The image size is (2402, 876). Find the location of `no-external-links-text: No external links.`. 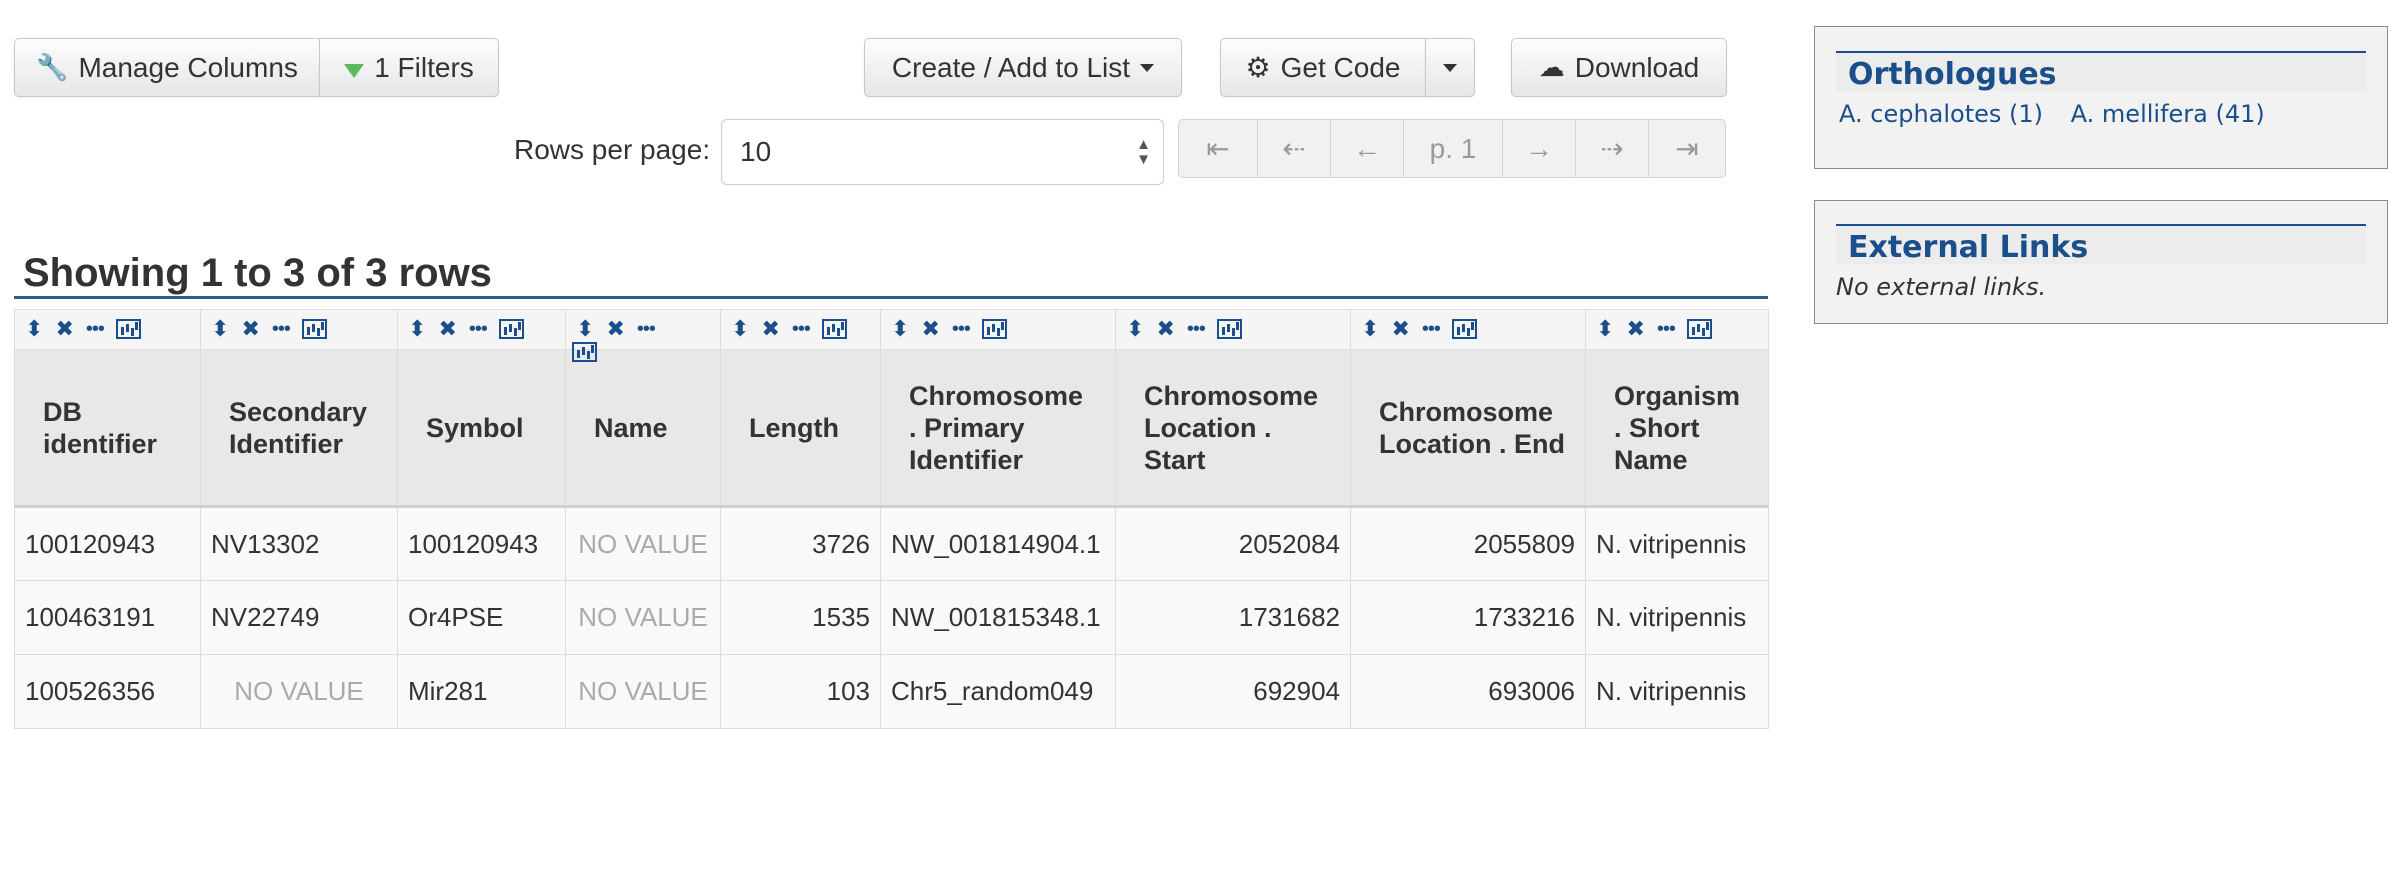

no-external-links-text: No external links. is located at coordinates (1941, 287).